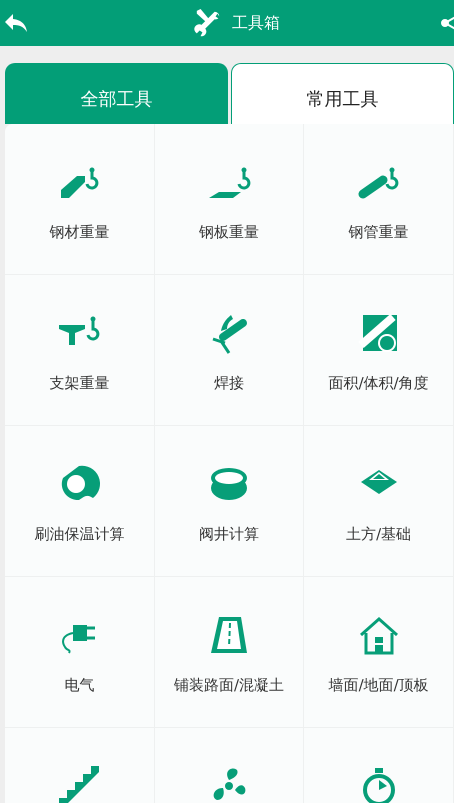 The height and width of the screenshot is (803, 454). Describe the element at coordinates (228, 232) in the screenshot. I see `tool-label: 钢板重量` at that location.